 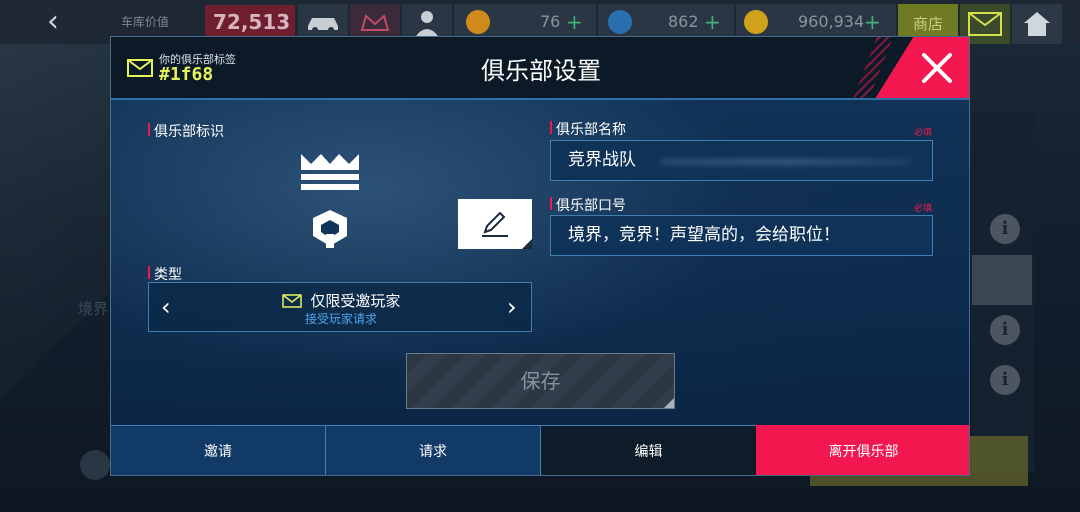 I want to click on save-button-corner, so click(x=669, y=403).